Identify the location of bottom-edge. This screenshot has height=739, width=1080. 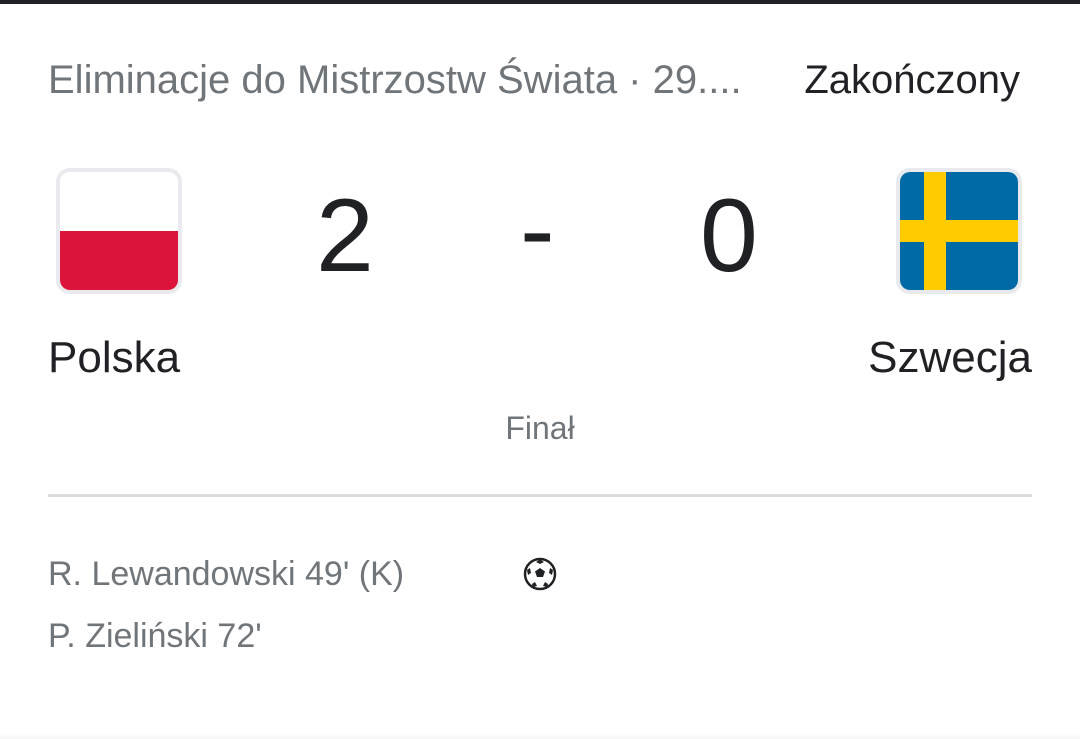
(540, 736).